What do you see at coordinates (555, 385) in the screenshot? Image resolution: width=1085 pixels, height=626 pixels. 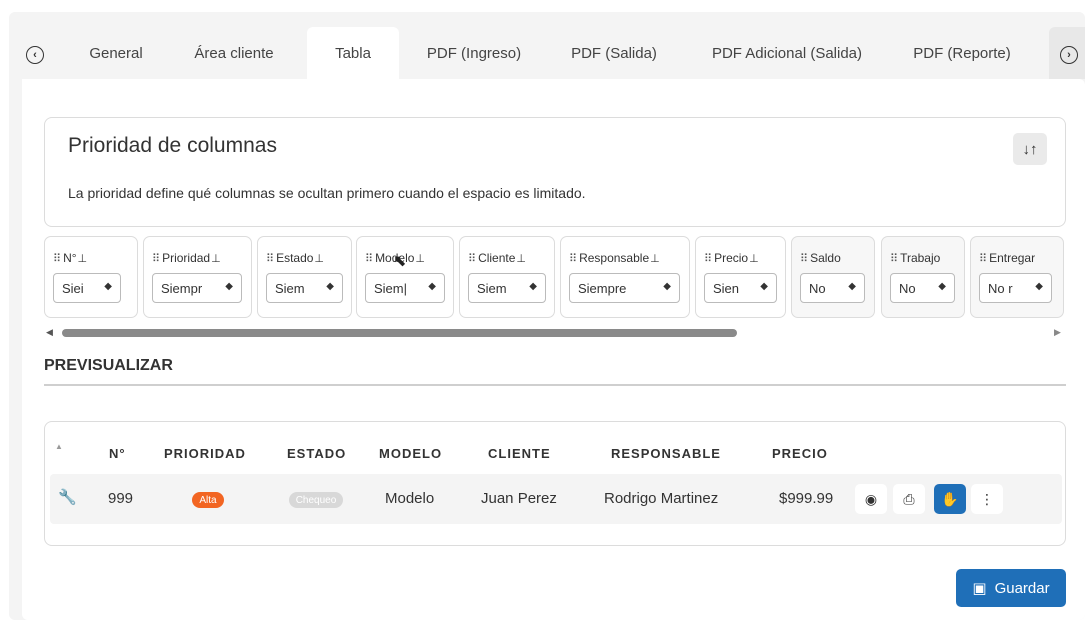 I see `preview-divider` at bounding box center [555, 385].